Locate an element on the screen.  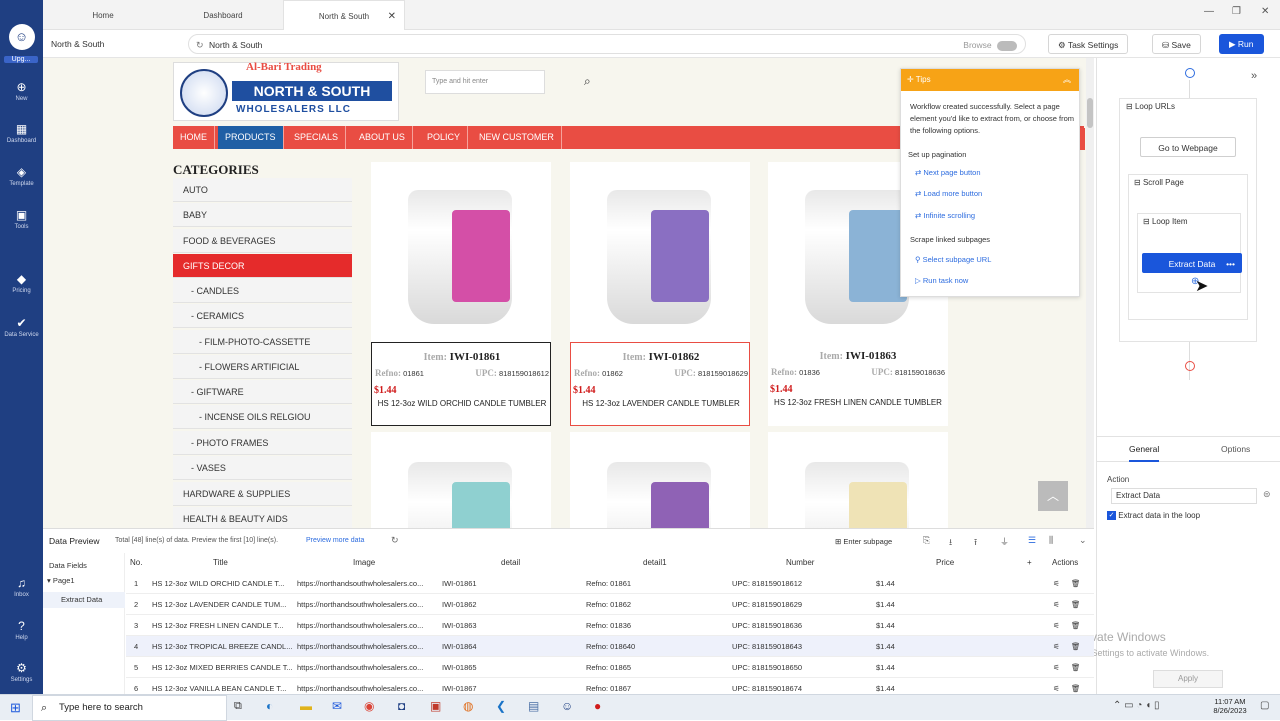
nav-about: ABOUT US is located at coordinates (382, 137).